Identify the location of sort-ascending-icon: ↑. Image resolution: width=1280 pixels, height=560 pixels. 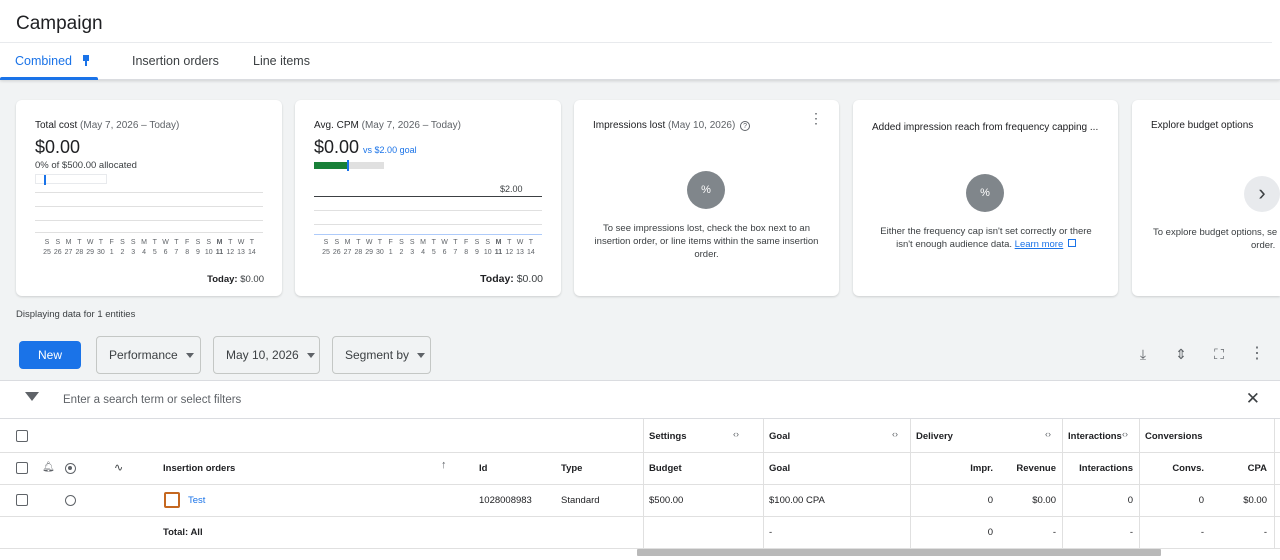
(444, 465).